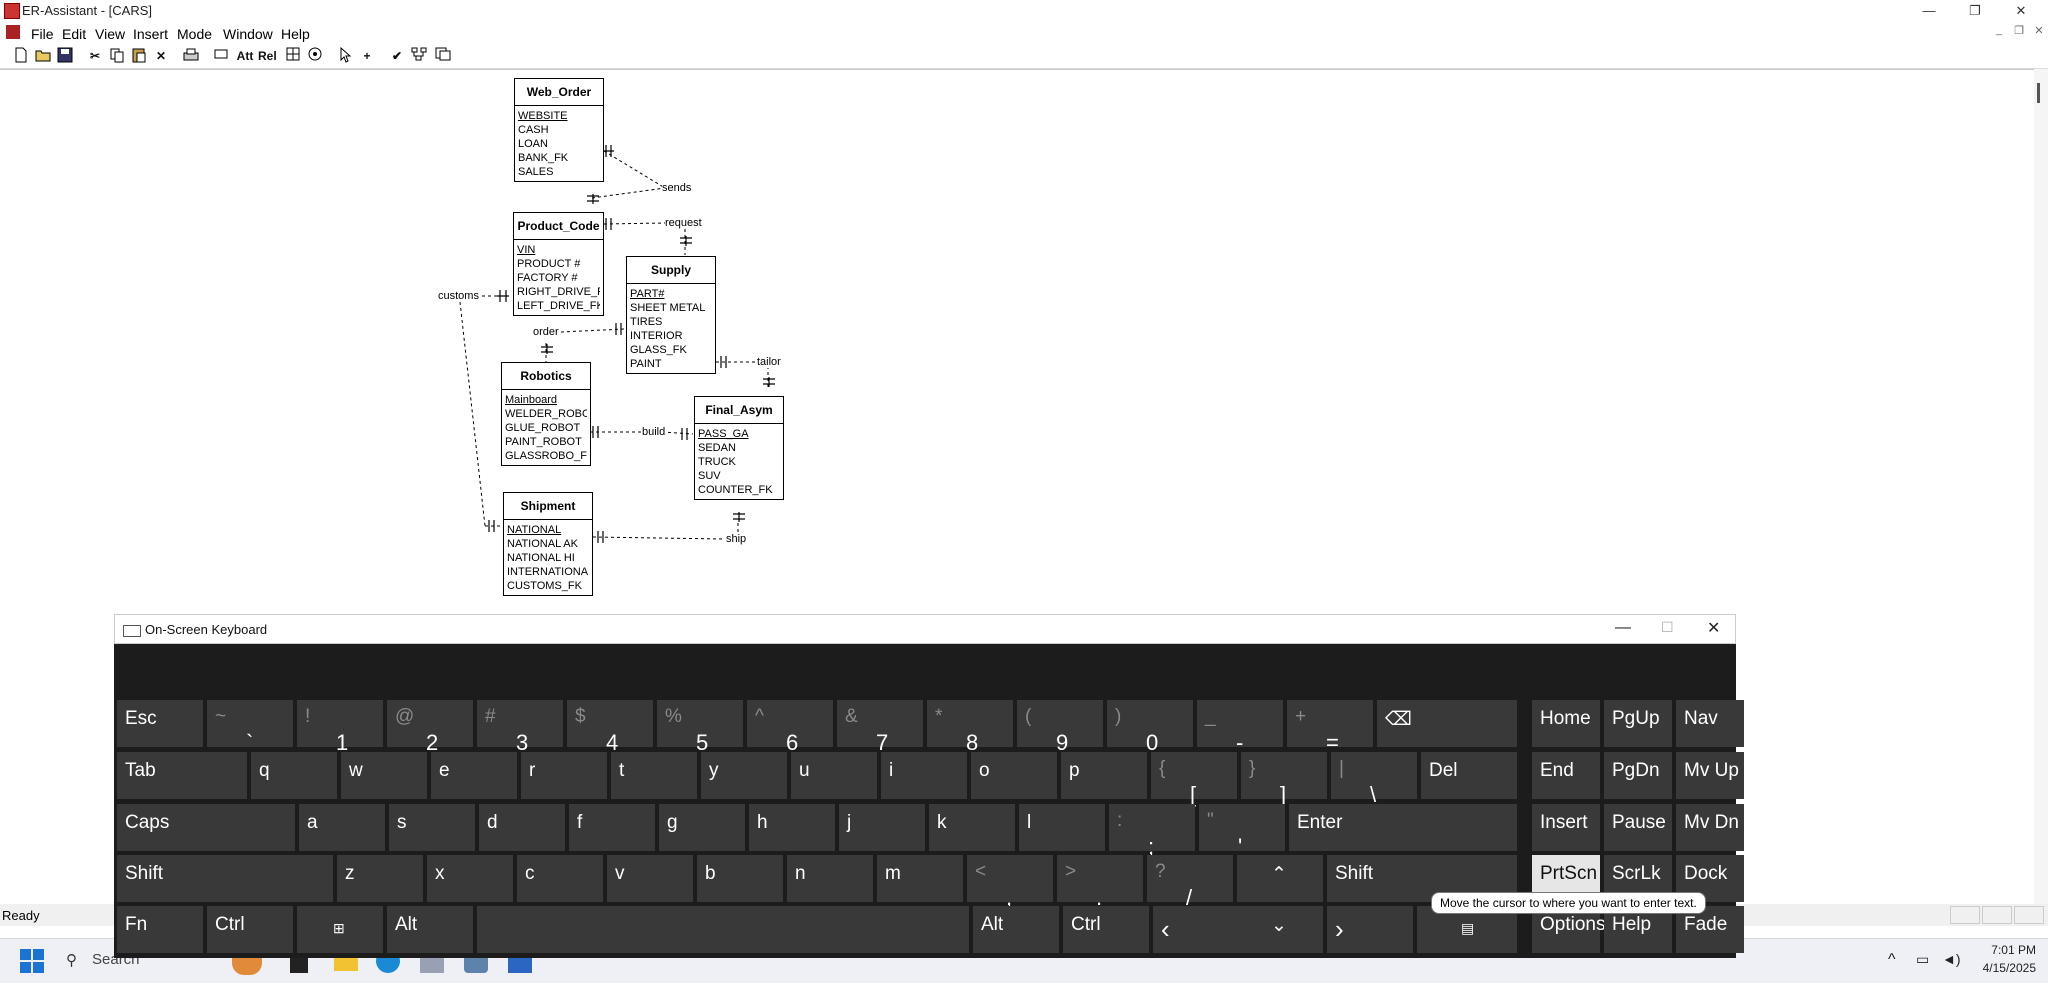 This screenshot has width=2048, height=983. What do you see at coordinates (384, 775) in the screenshot?
I see `key-w: w` at bounding box center [384, 775].